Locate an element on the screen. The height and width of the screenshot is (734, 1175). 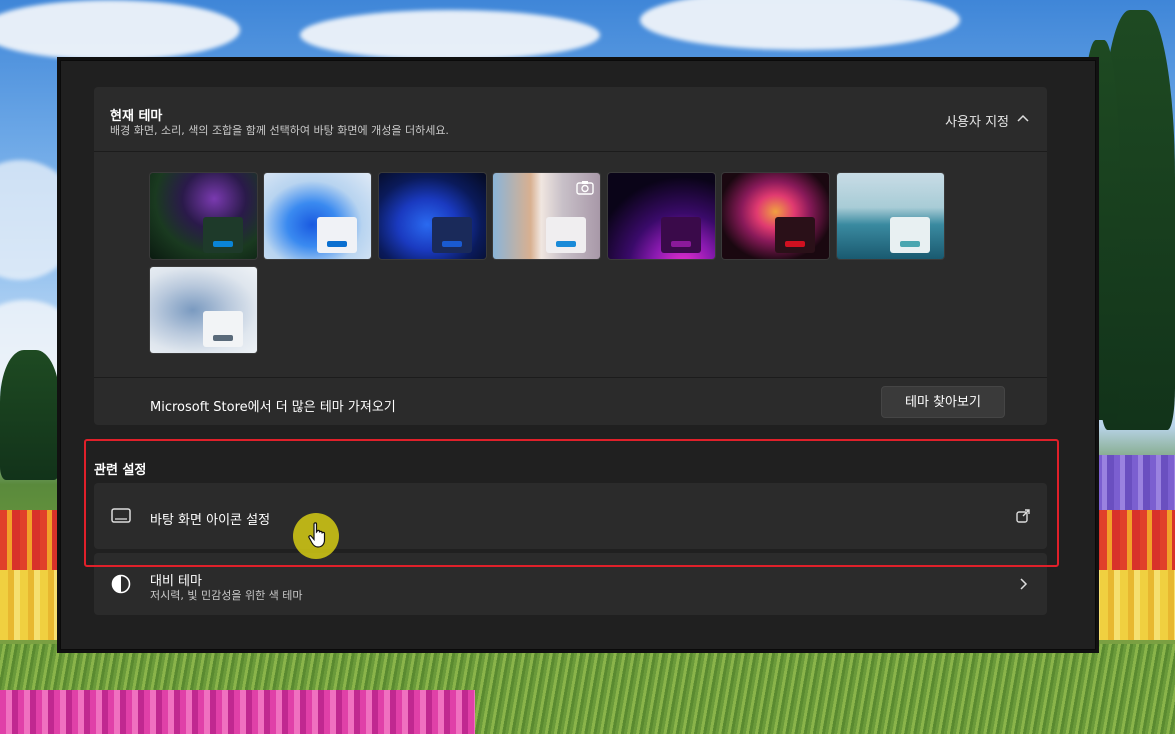
camera-icon is located at coordinates (585, 188).